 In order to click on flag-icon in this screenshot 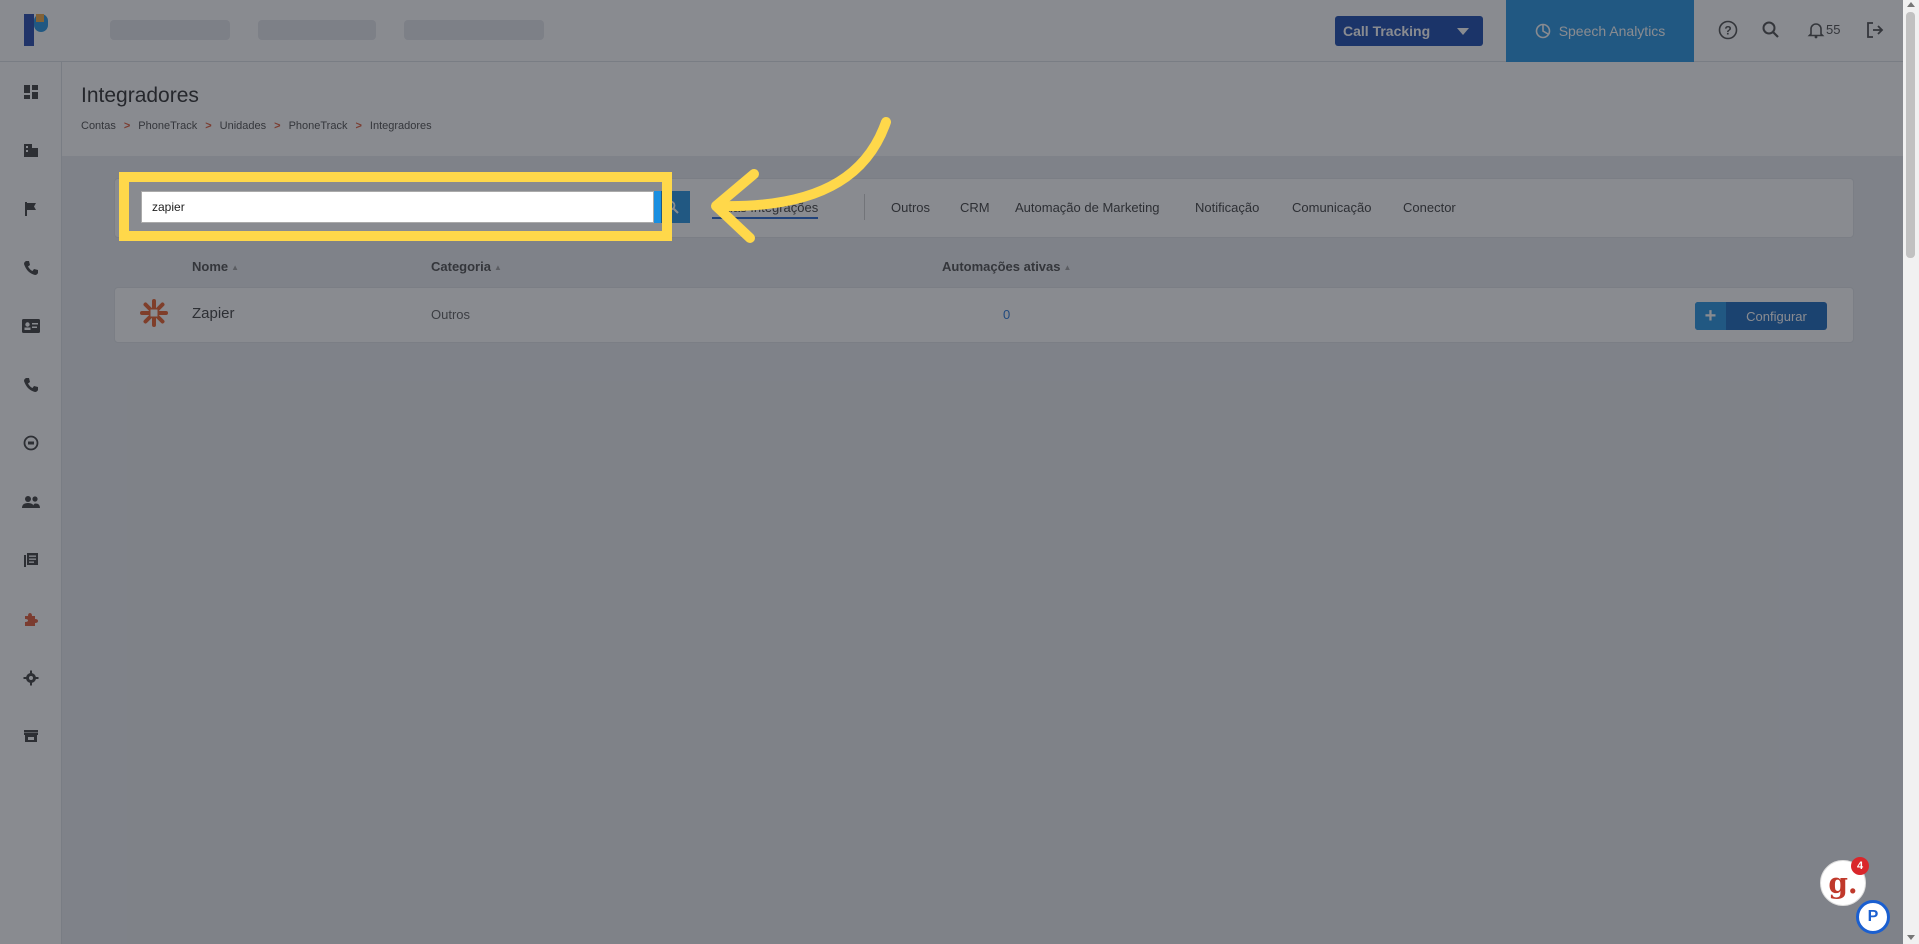, I will do `click(31, 209)`.